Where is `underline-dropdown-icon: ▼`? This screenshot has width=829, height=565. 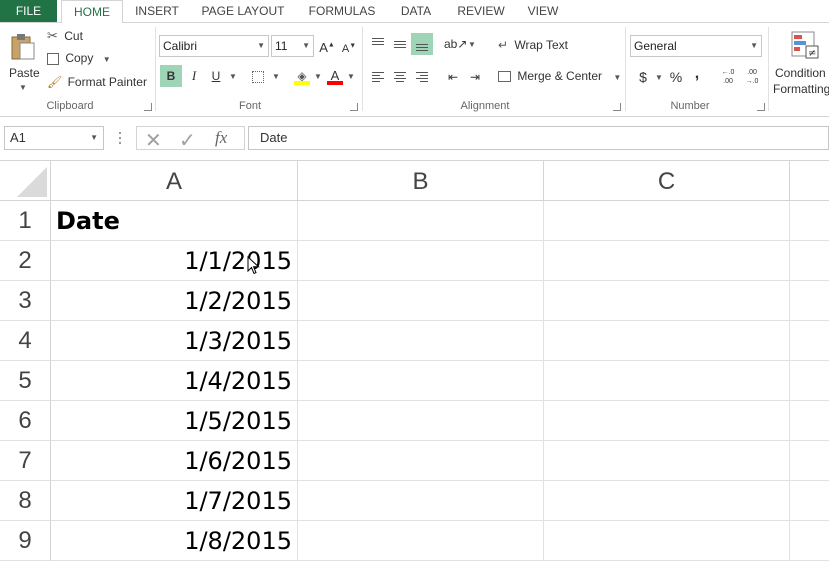 underline-dropdown-icon: ▼ is located at coordinates (233, 76).